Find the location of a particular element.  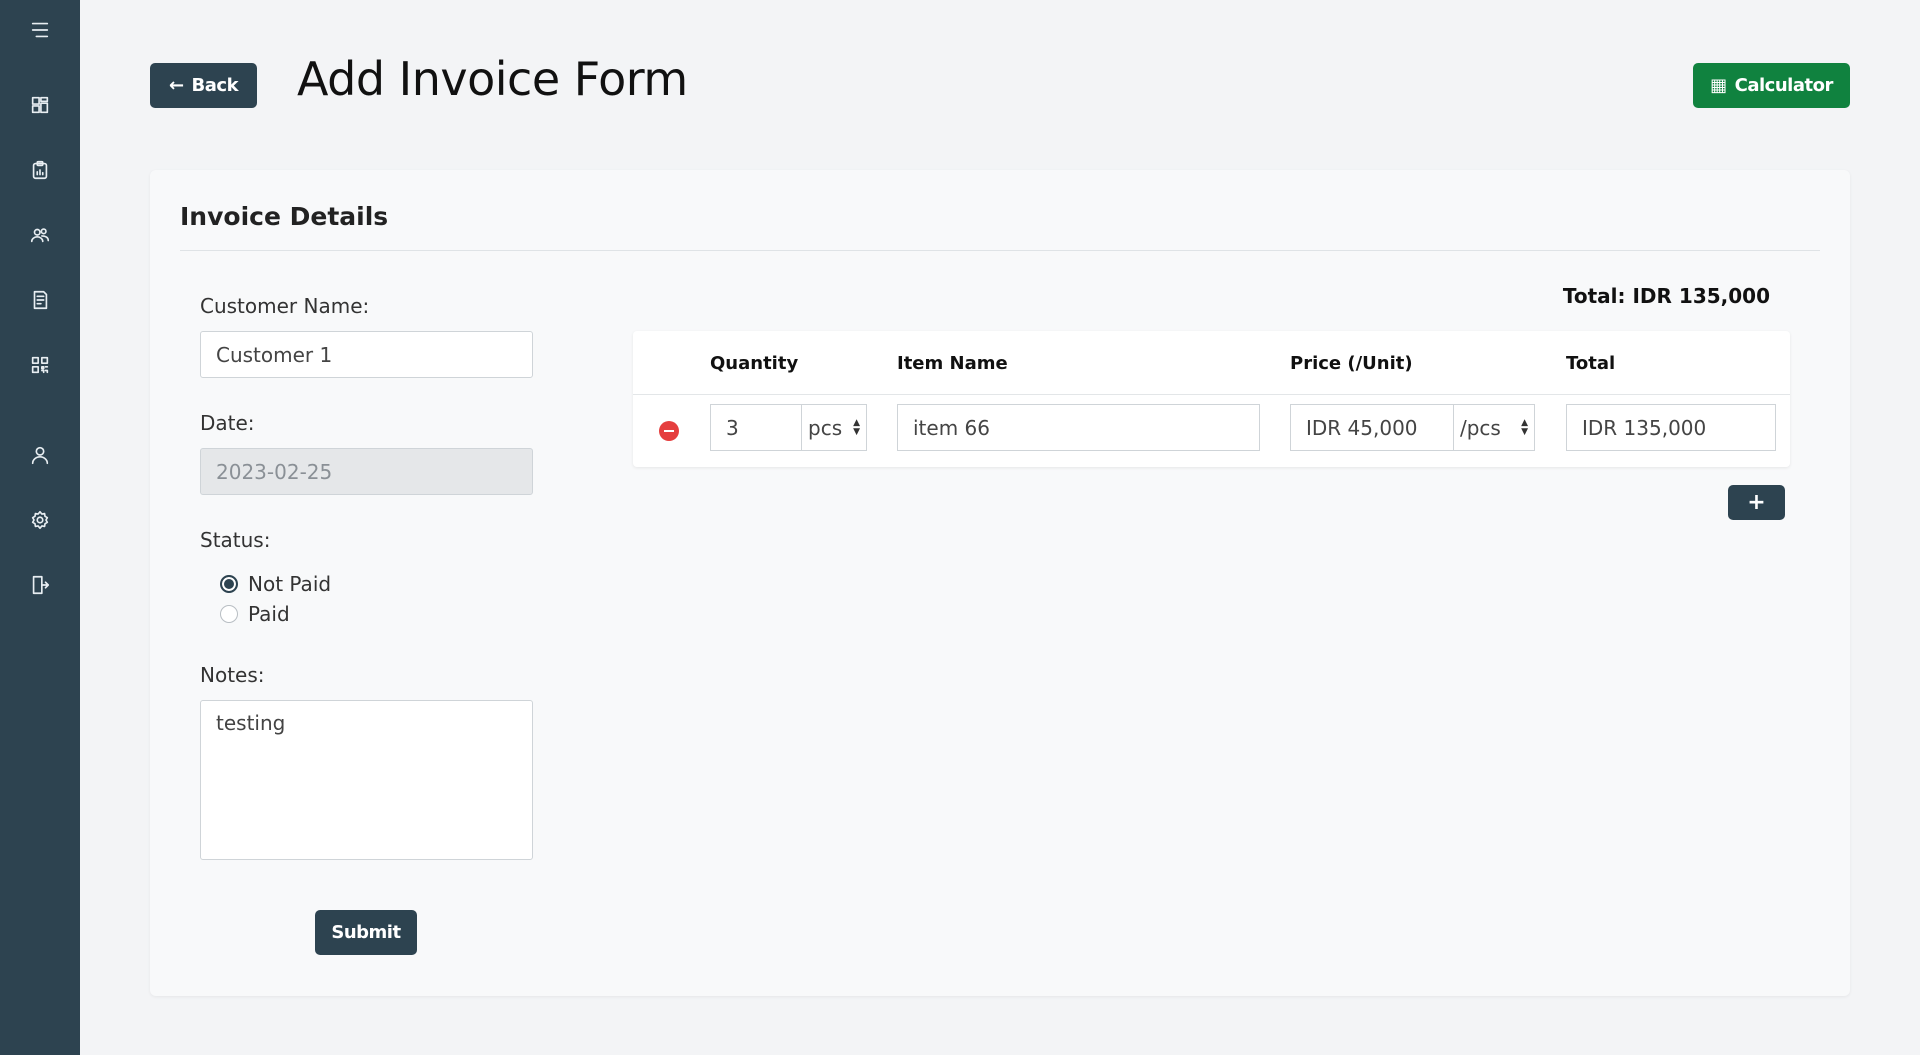

sidebar is located at coordinates (40, 527).